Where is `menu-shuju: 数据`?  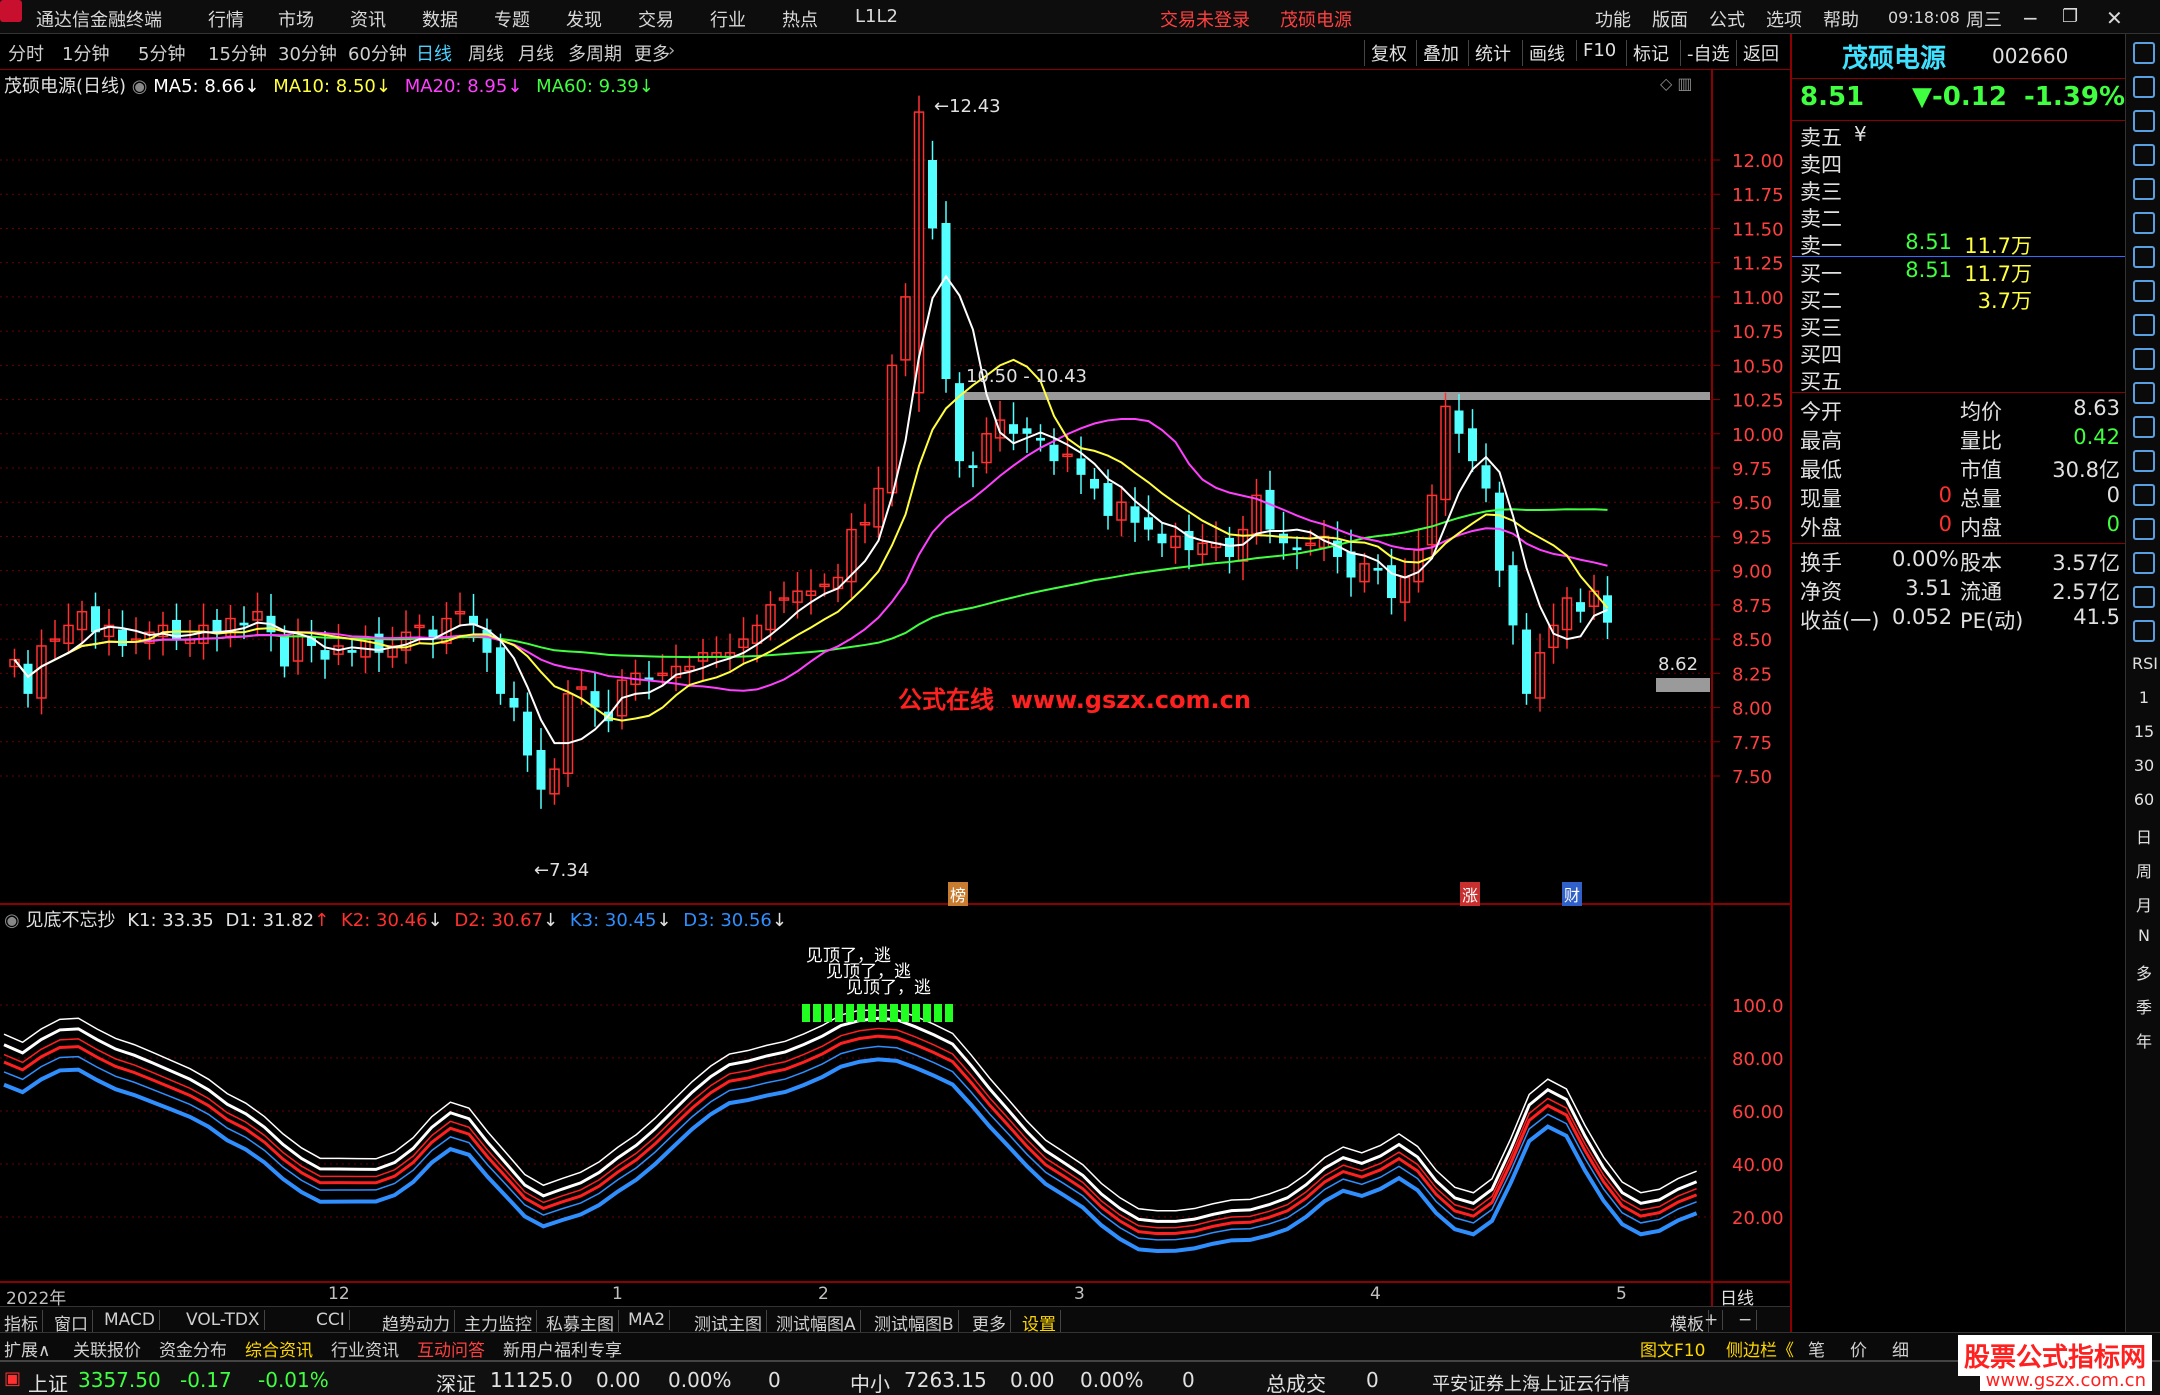
menu-shuju: 数据 is located at coordinates (440, 19).